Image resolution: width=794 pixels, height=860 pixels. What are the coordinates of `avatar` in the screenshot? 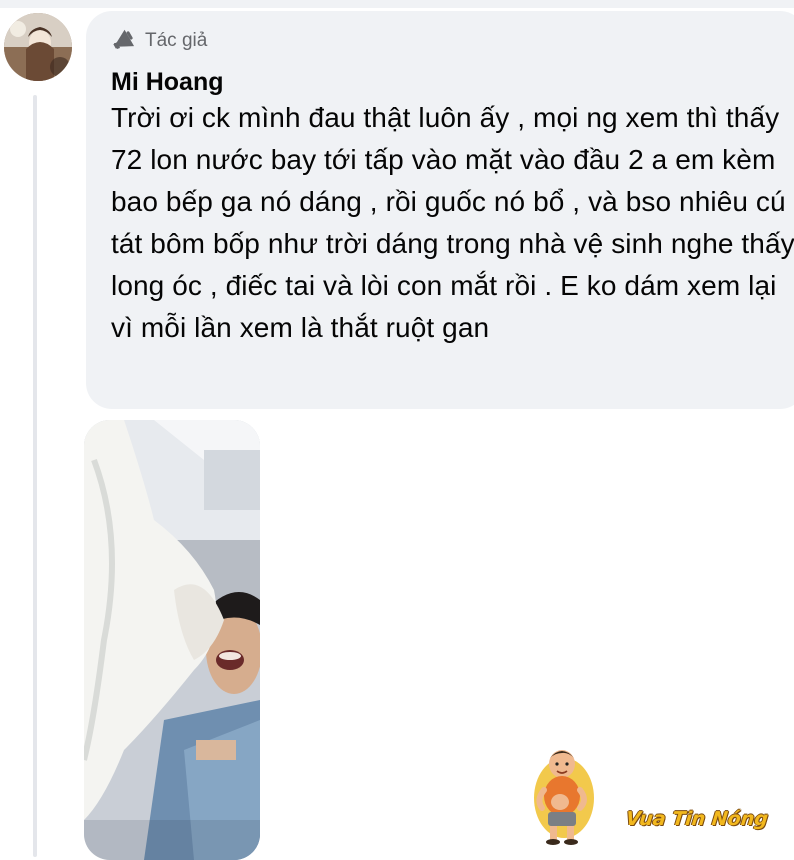 It's located at (38, 47).